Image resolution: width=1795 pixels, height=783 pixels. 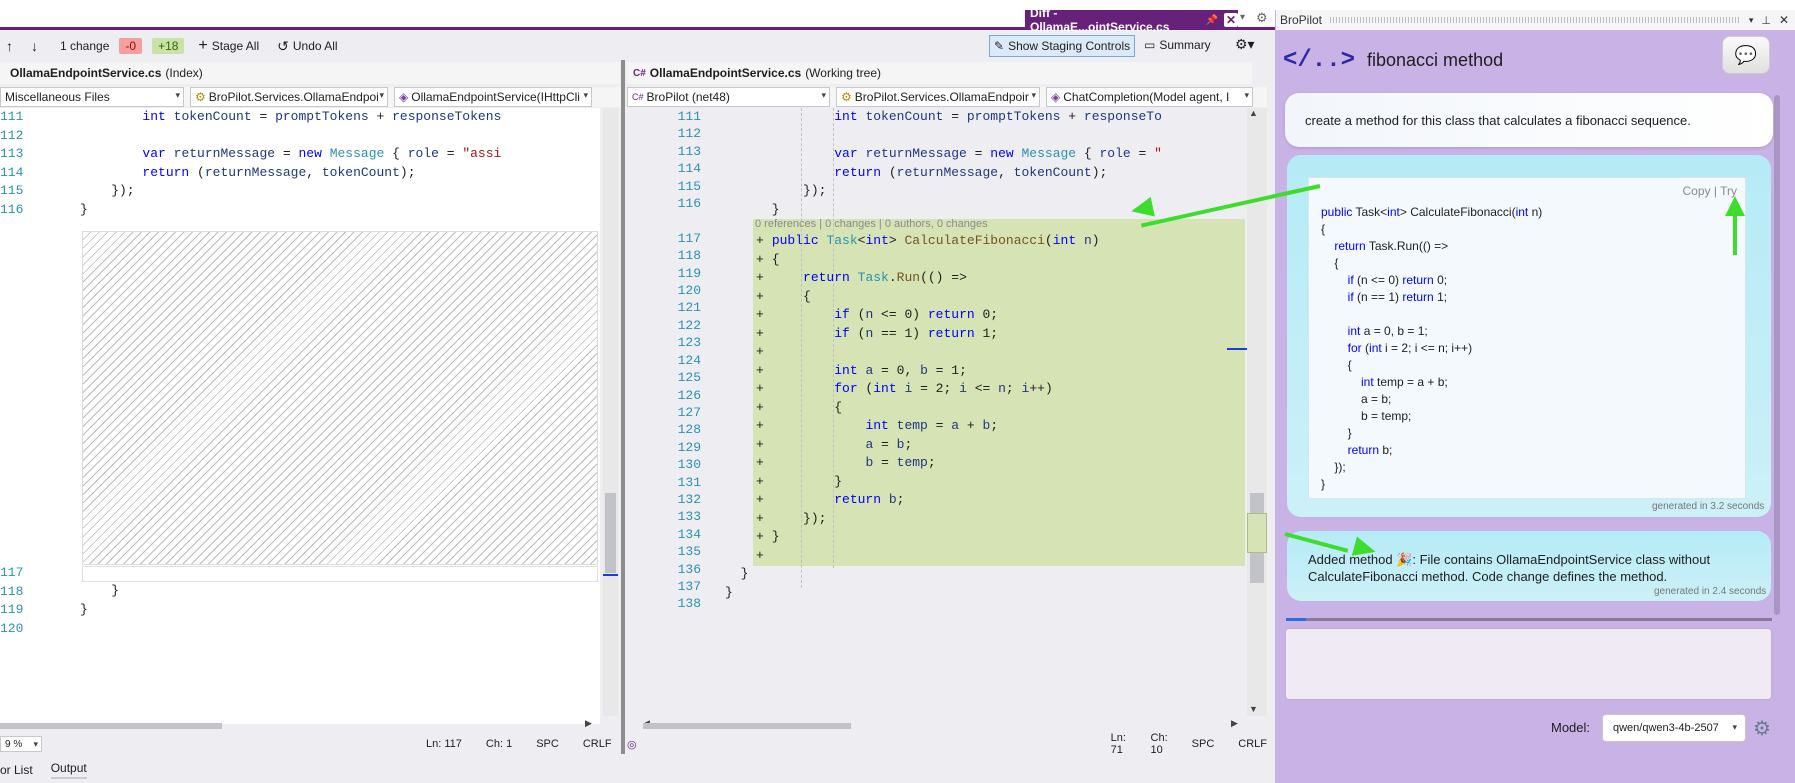 I want to click on tab-error-list: or List, so click(x=16, y=770).